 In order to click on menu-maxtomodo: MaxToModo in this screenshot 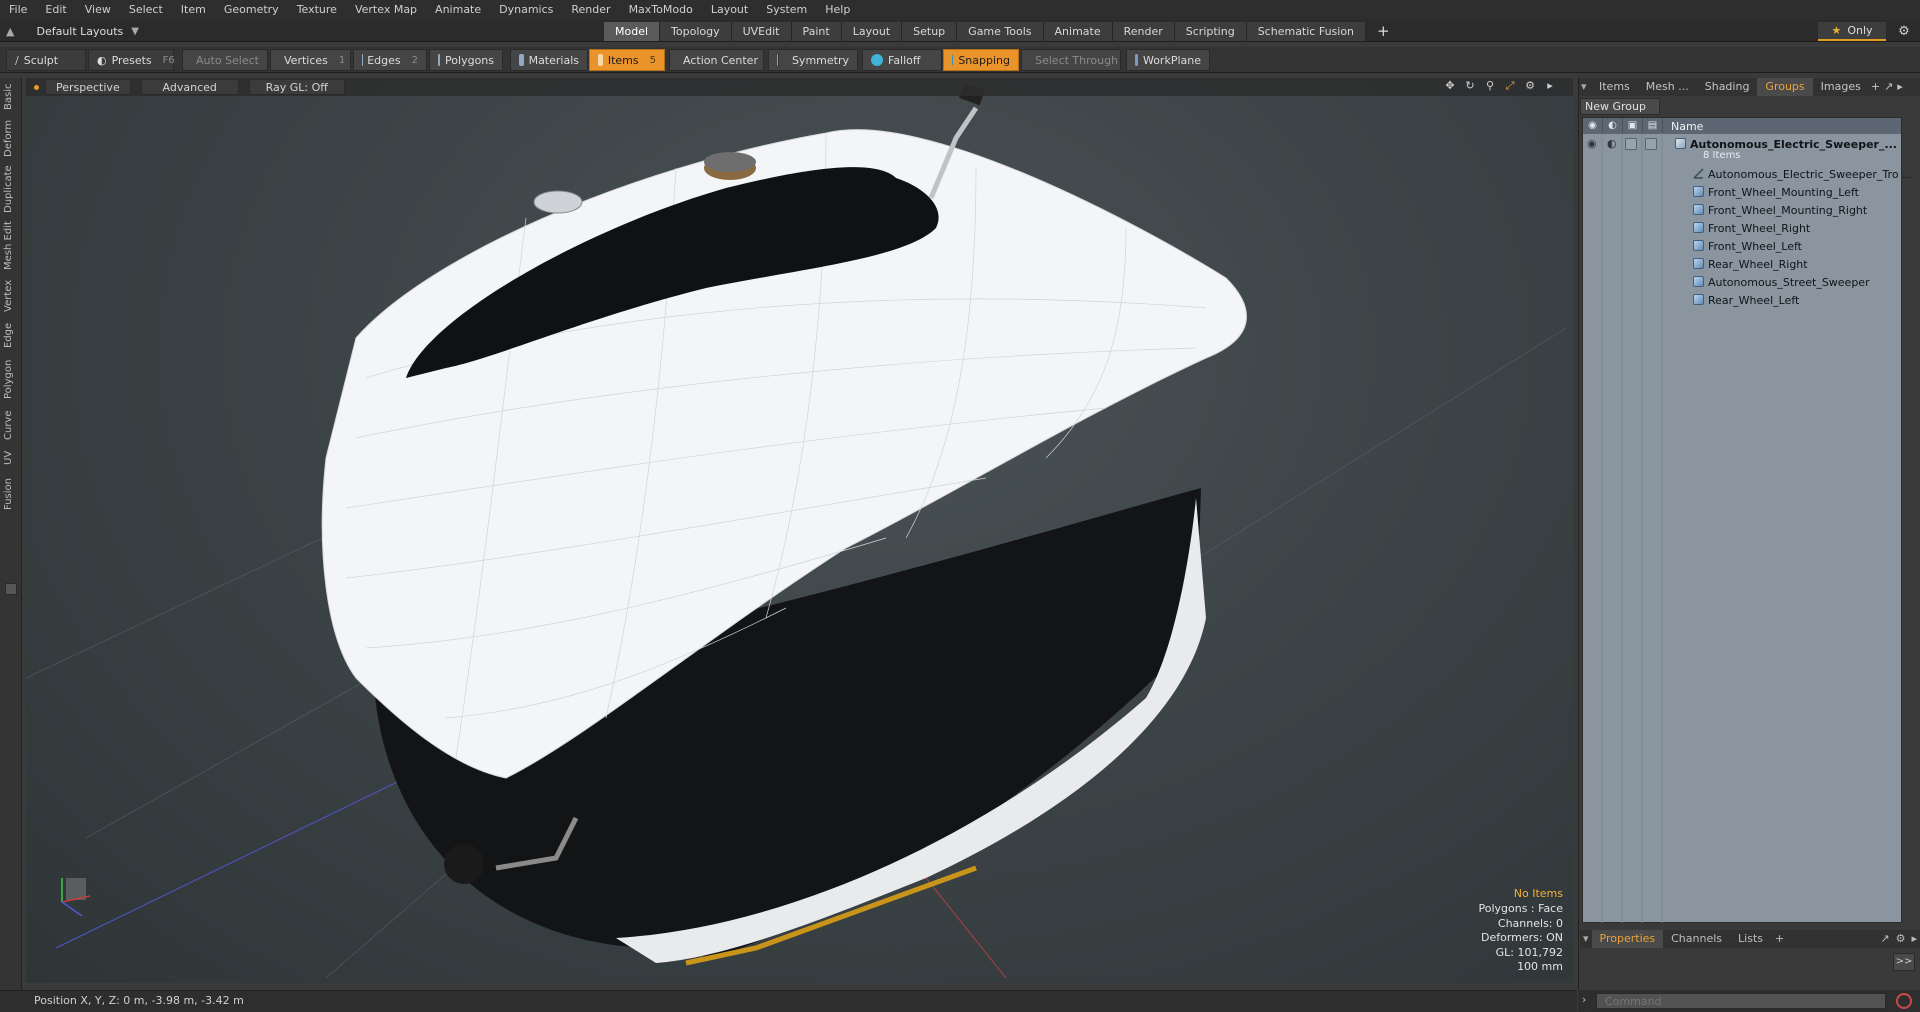, I will do `click(661, 10)`.